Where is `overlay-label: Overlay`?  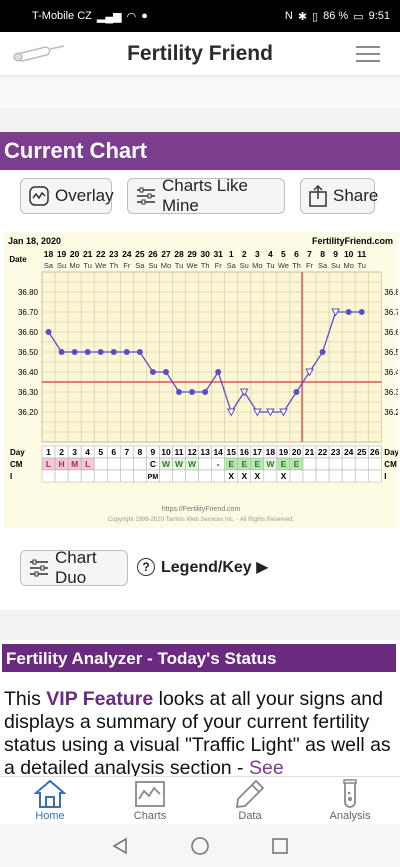
overlay-label: Overlay is located at coordinates (84, 195).